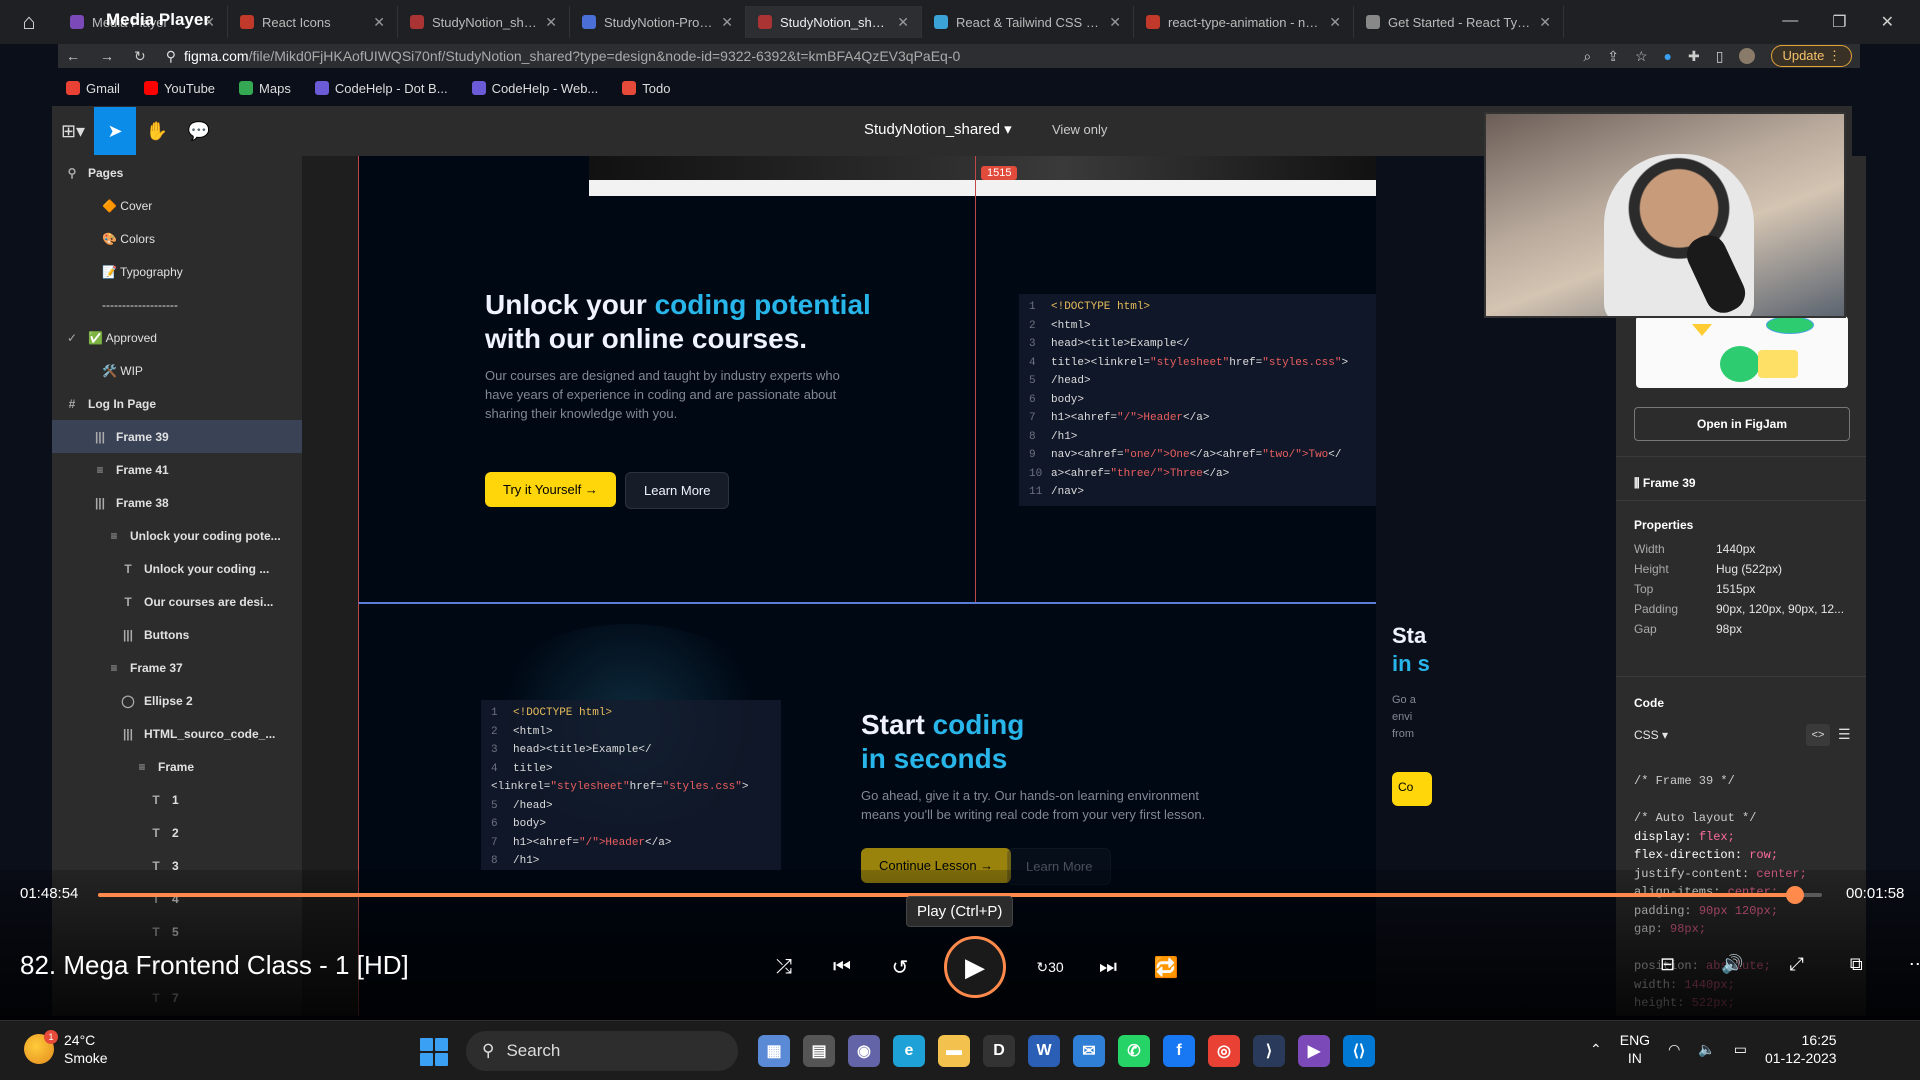 Image resolution: width=1920 pixels, height=1080 pixels. Describe the element at coordinates (774, 1051) in the screenshot. I see `widgets-app-icon: ▦` at that location.